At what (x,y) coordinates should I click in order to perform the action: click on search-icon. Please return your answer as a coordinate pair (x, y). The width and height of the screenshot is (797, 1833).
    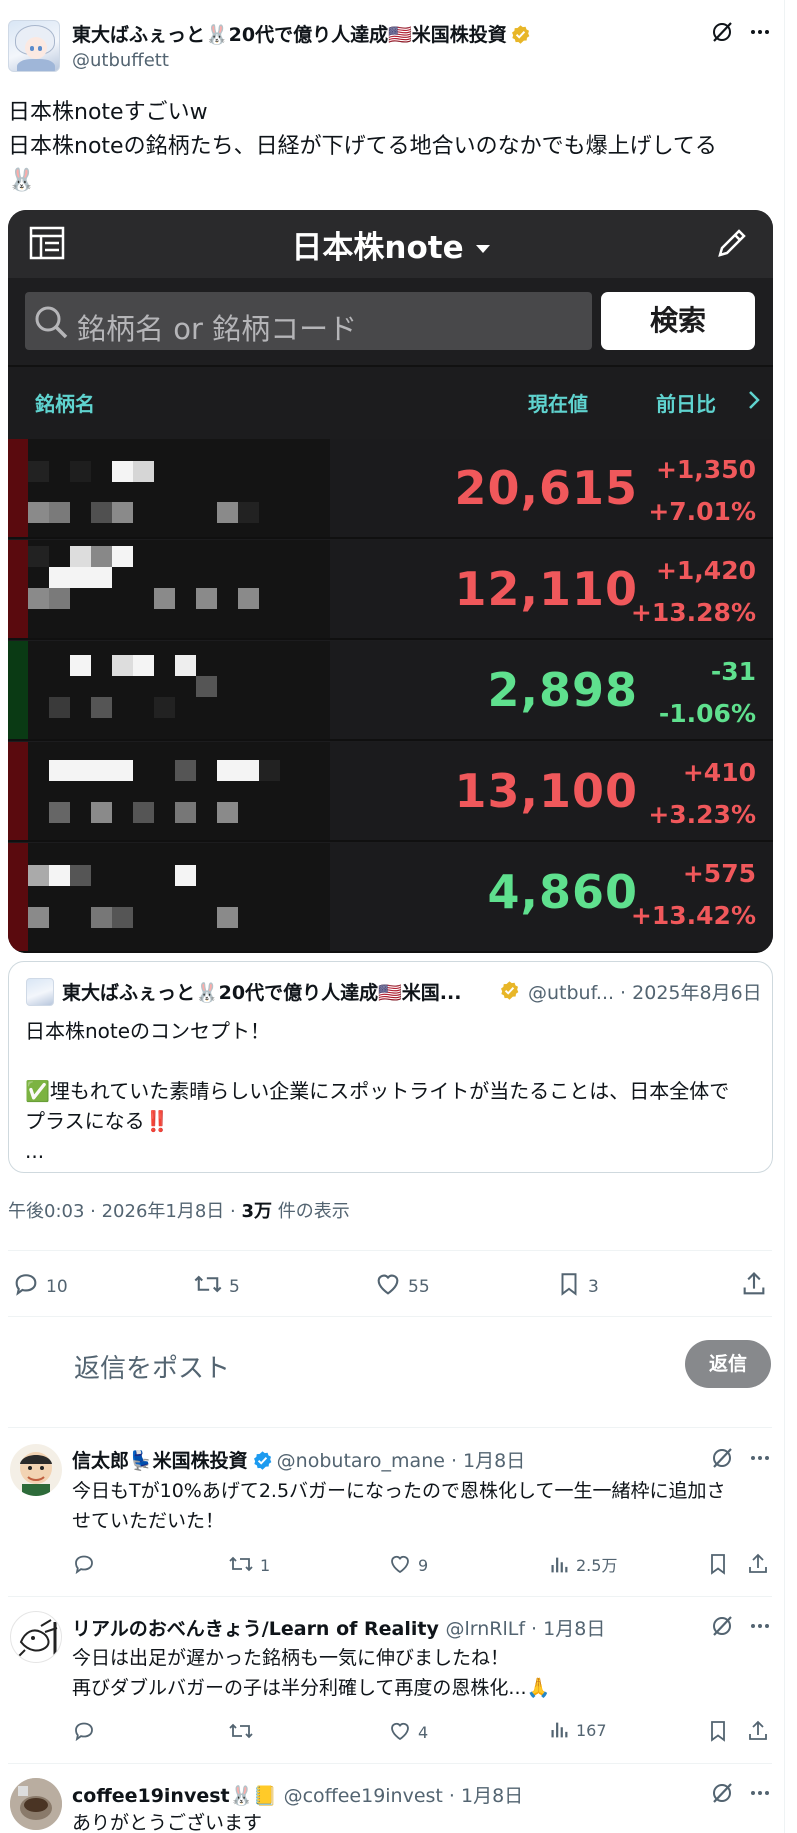
    Looking at the image, I should click on (51, 322).